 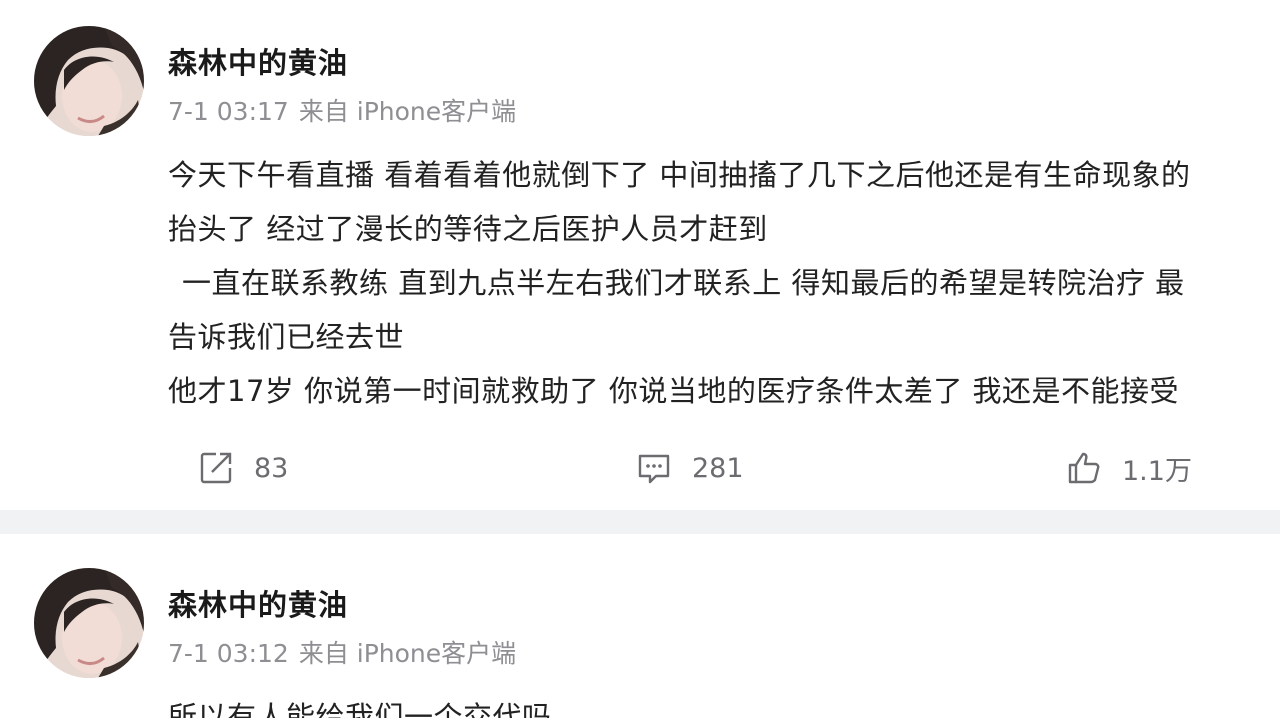 What do you see at coordinates (228, 653) in the screenshot?
I see `post-time: 7-1 03:12` at bounding box center [228, 653].